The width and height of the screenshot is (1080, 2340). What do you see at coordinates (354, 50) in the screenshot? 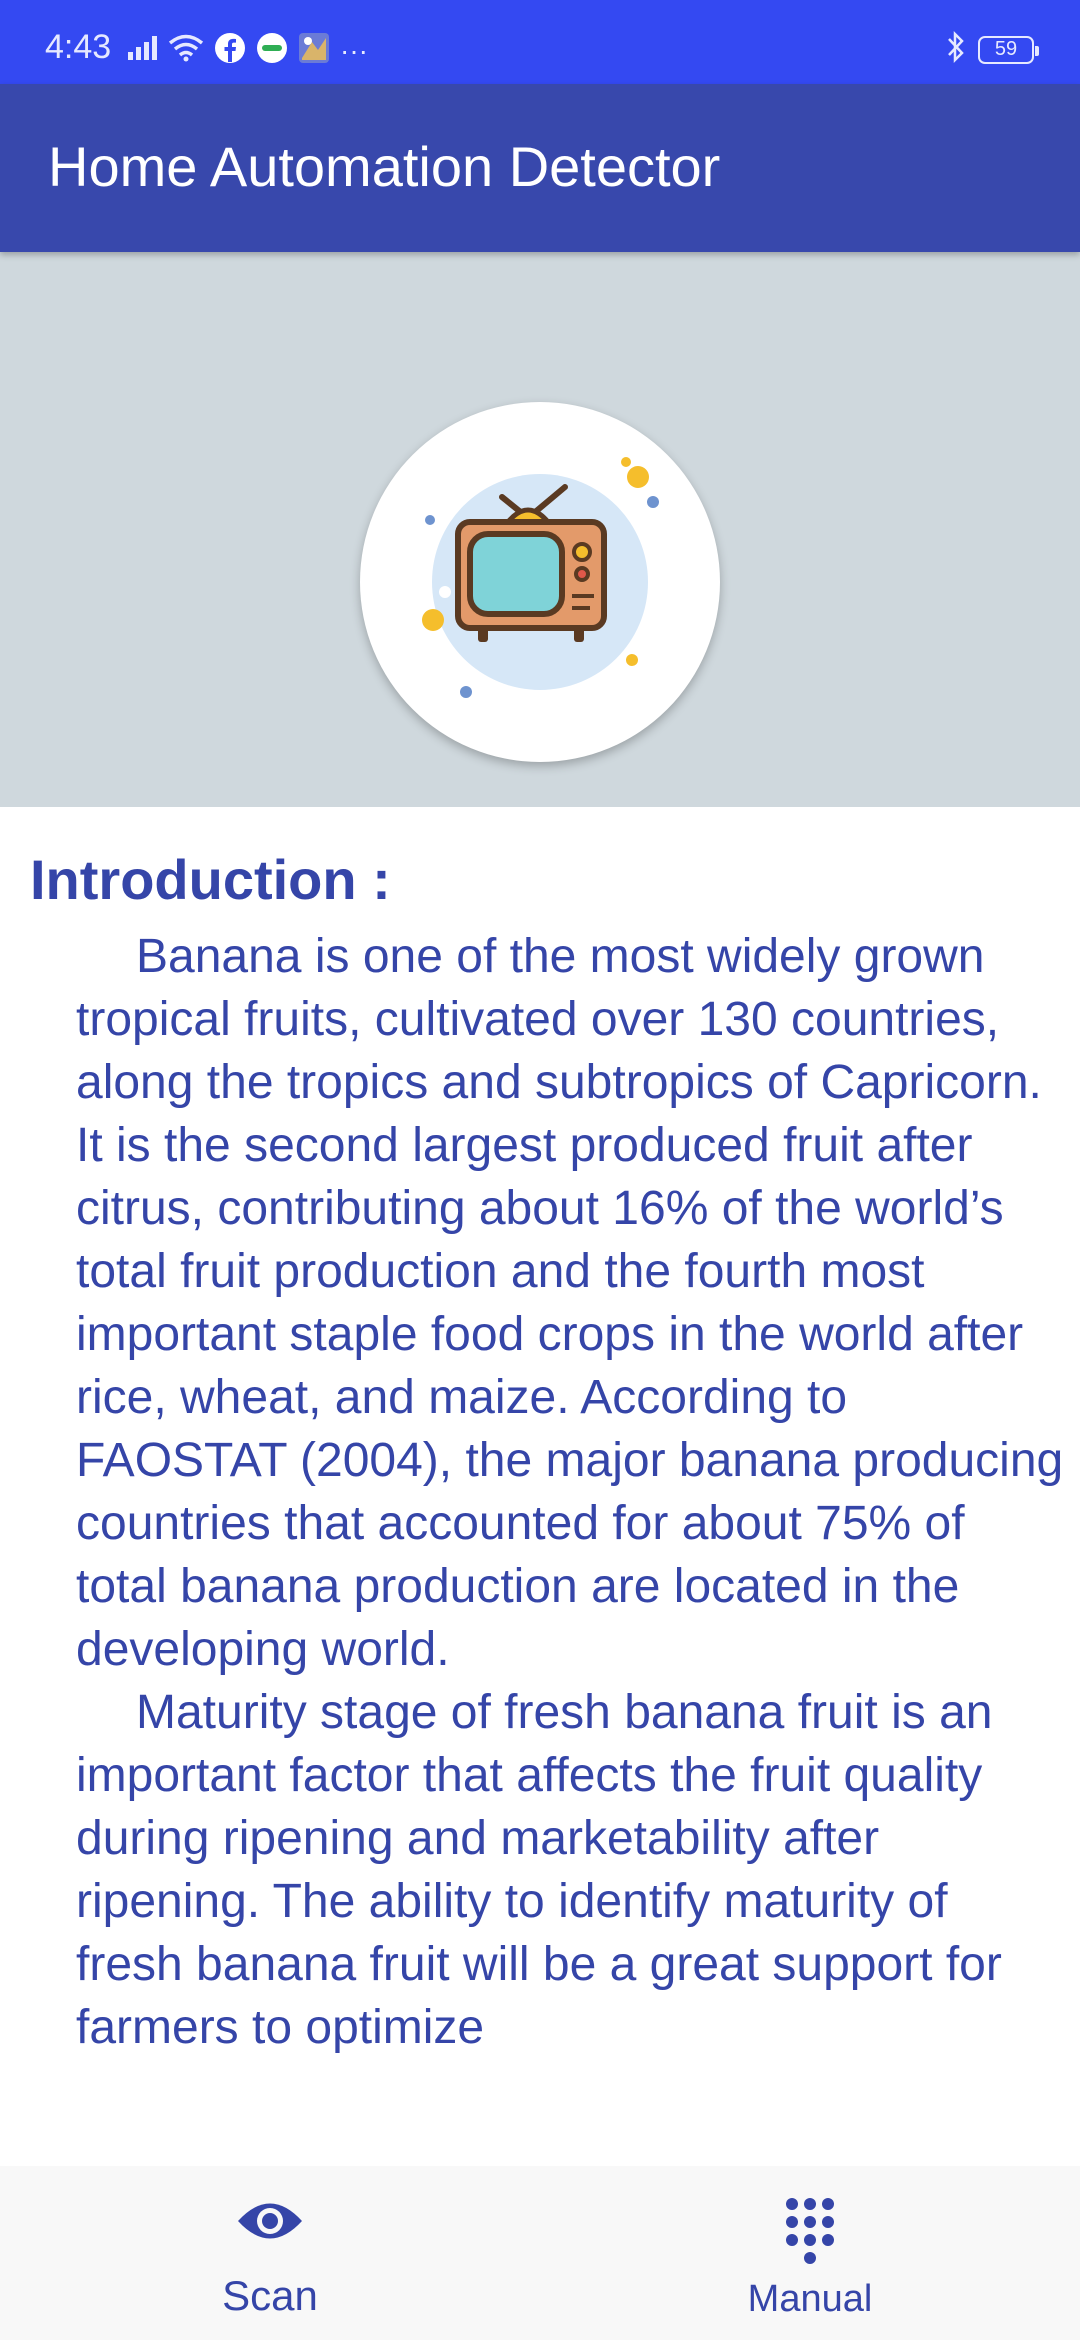
I see `more-icon: ···` at bounding box center [354, 50].